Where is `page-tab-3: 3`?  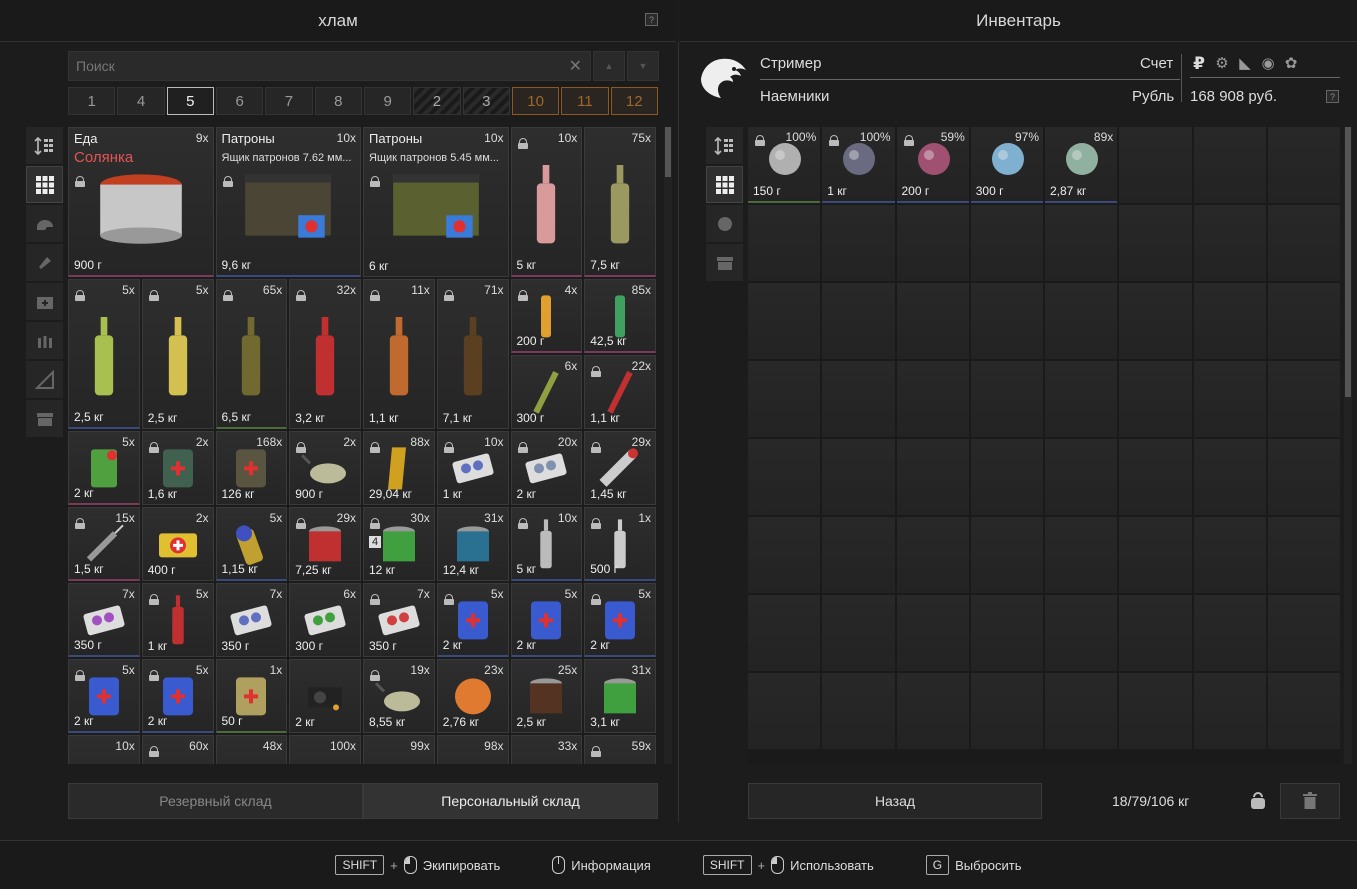
page-tab-3: 3 is located at coordinates (486, 101).